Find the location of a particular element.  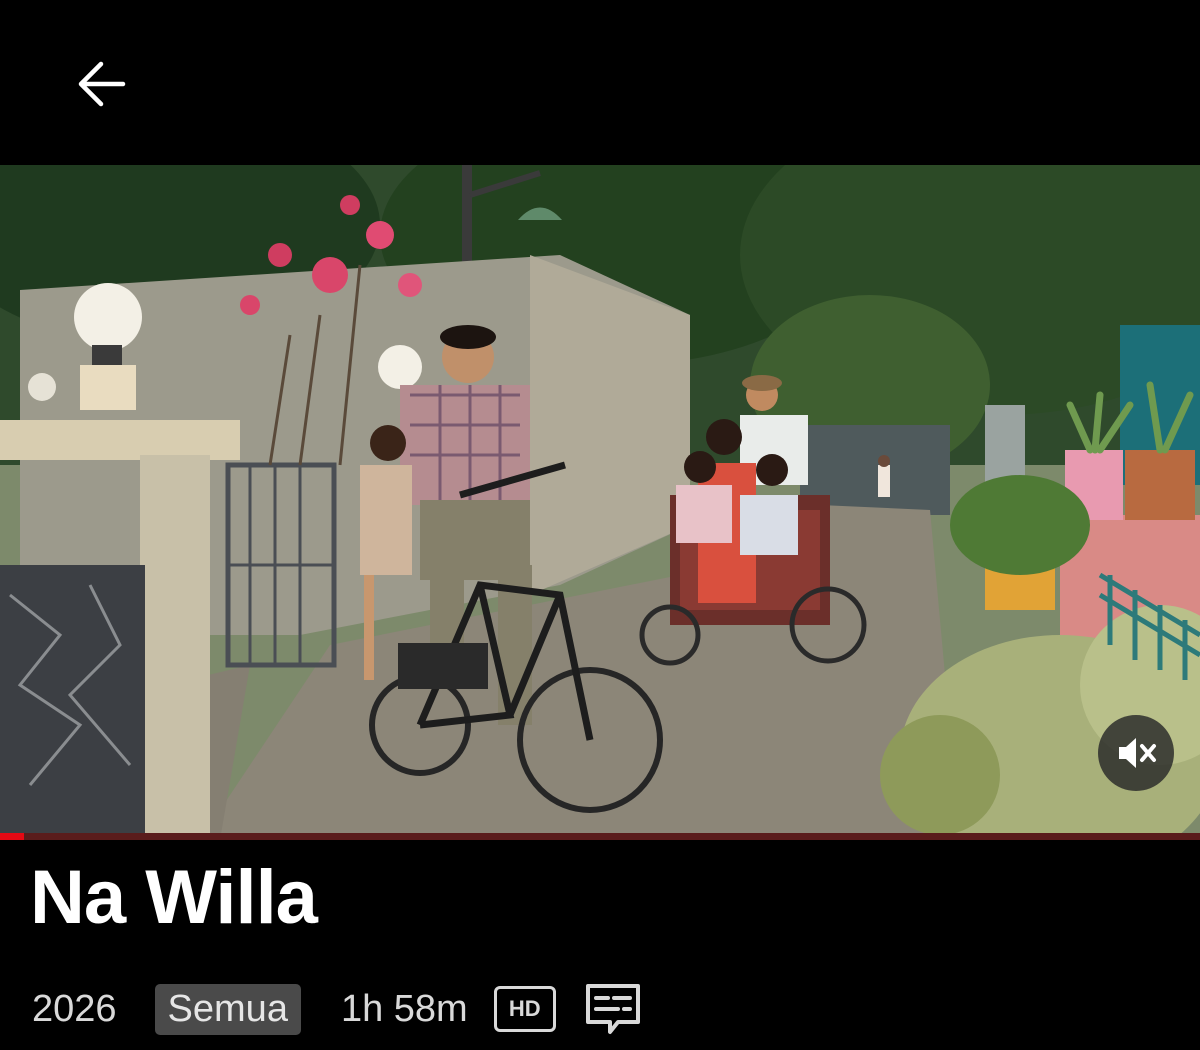

volume-muted-icon is located at coordinates (1137, 753).